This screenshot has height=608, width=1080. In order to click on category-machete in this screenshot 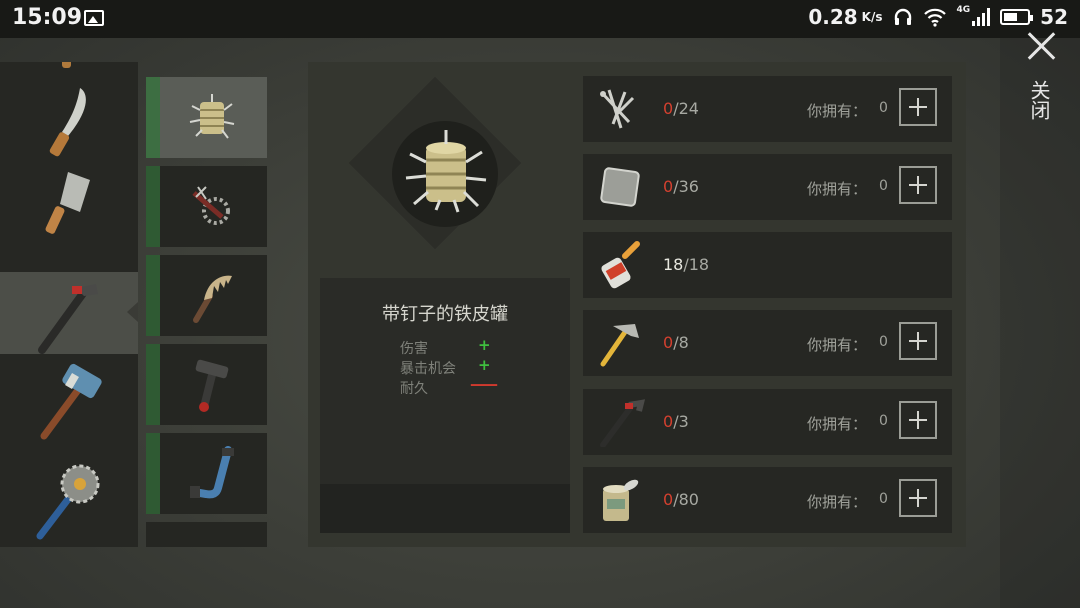, I will do `click(69, 119)`.